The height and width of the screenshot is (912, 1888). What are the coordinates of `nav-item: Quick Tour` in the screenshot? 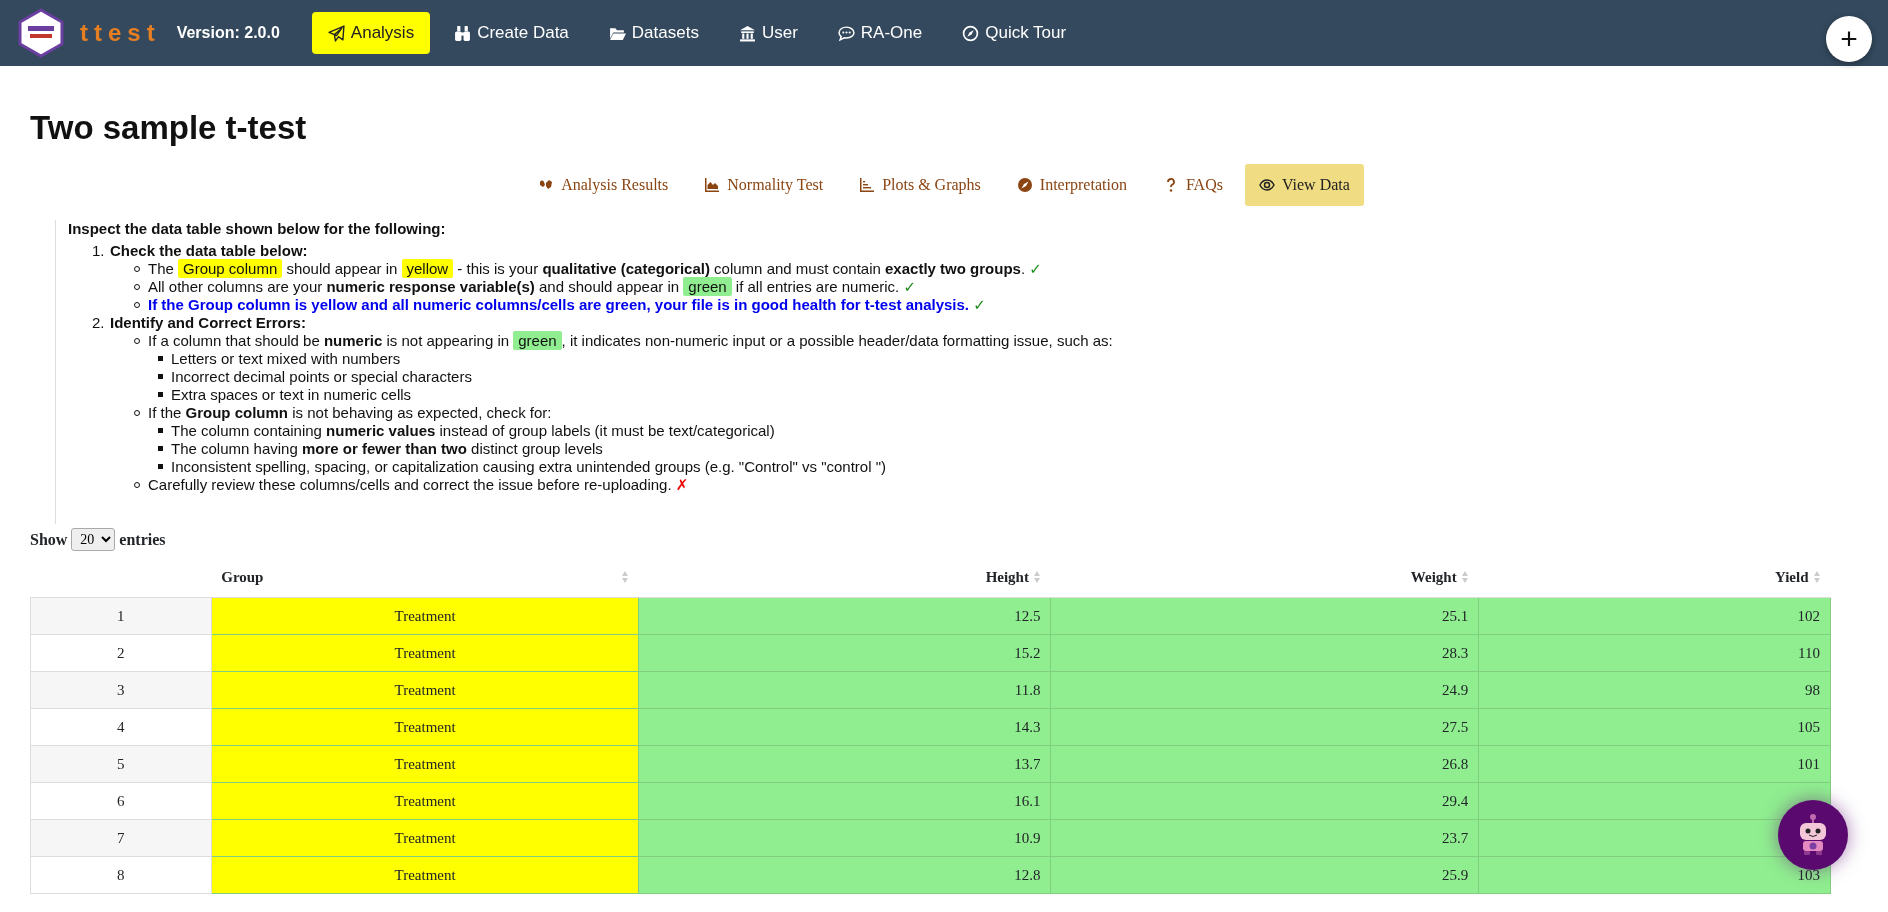 It's located at (1014, 33).